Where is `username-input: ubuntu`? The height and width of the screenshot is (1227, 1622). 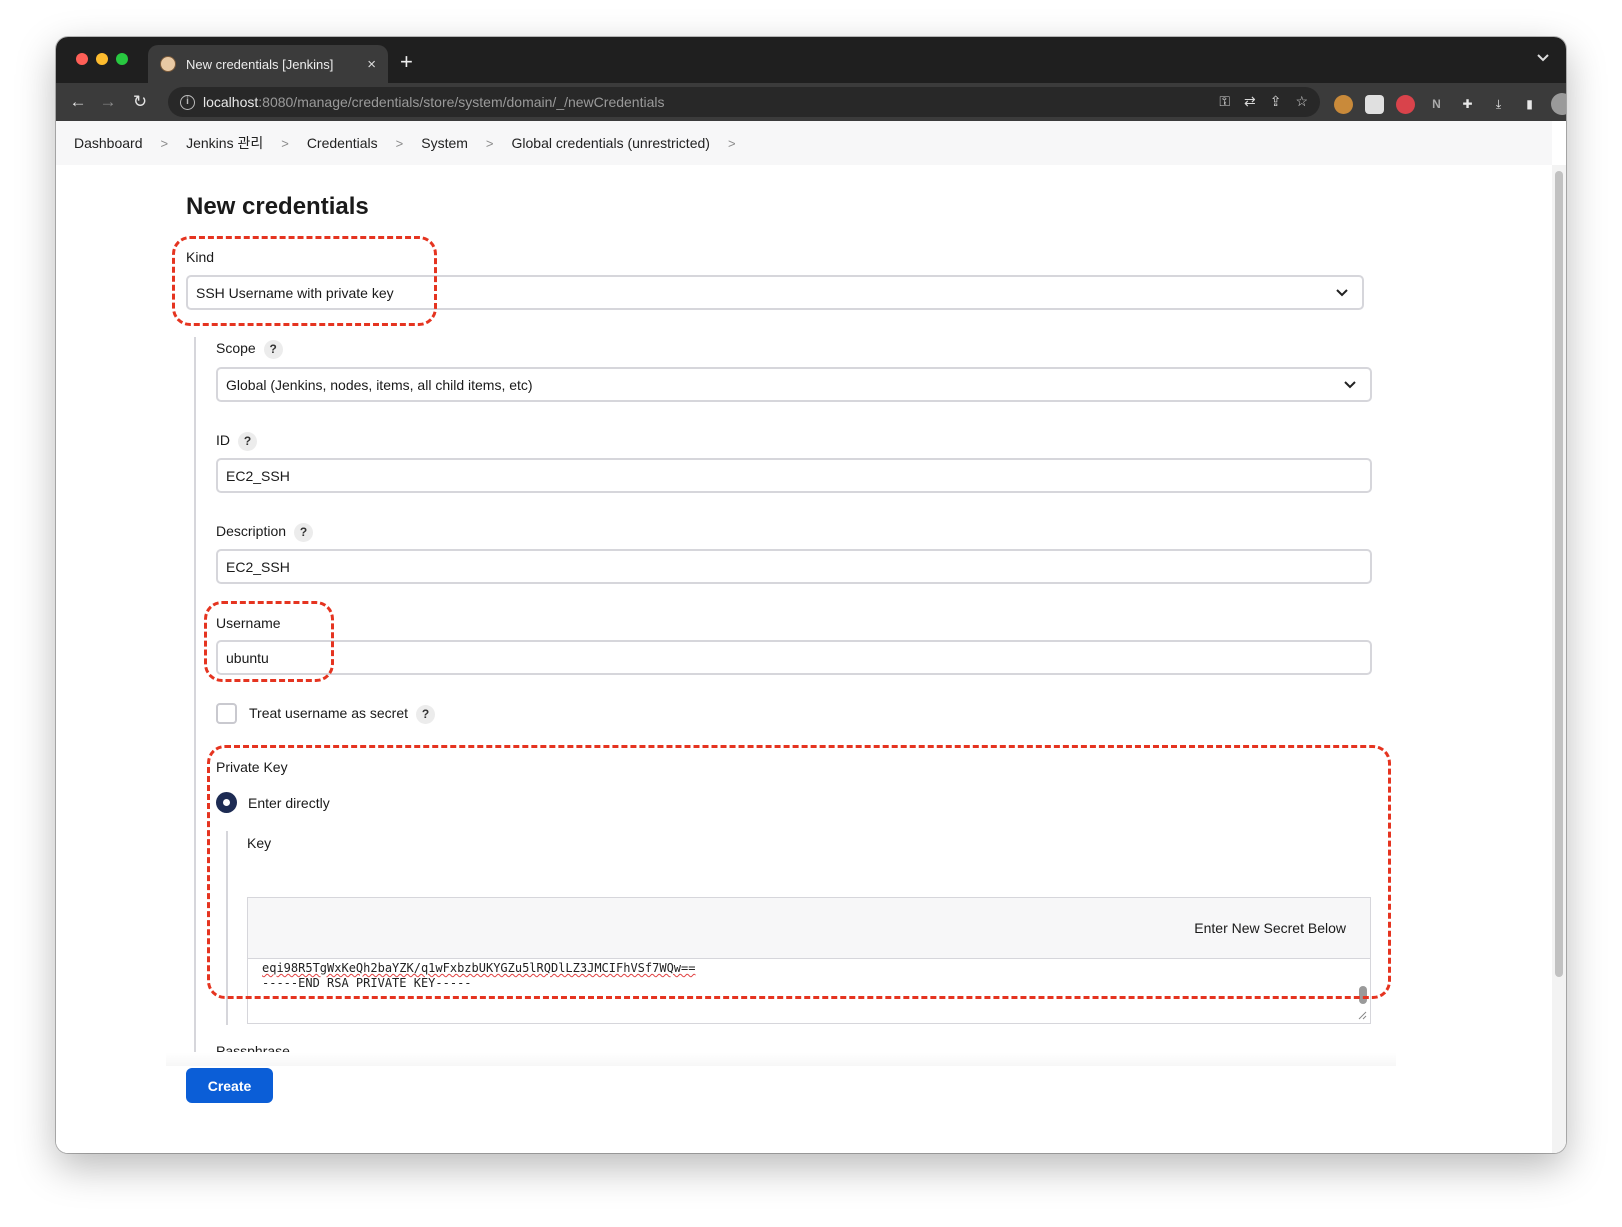
username-input: ubuntu is located at coordinates (794, 657).